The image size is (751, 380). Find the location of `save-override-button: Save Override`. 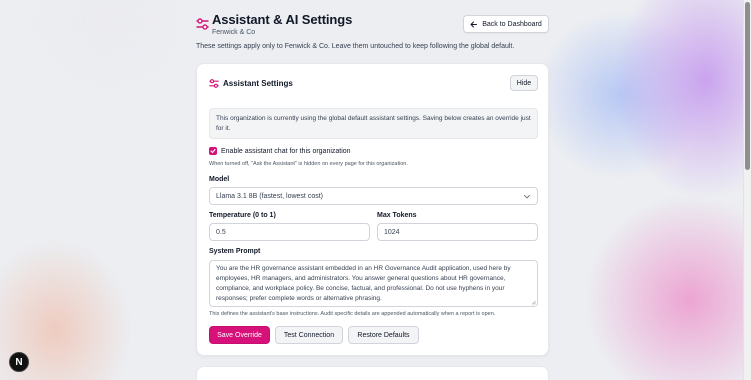

save-override-button: Save Override is located at coordinates (239, 335).